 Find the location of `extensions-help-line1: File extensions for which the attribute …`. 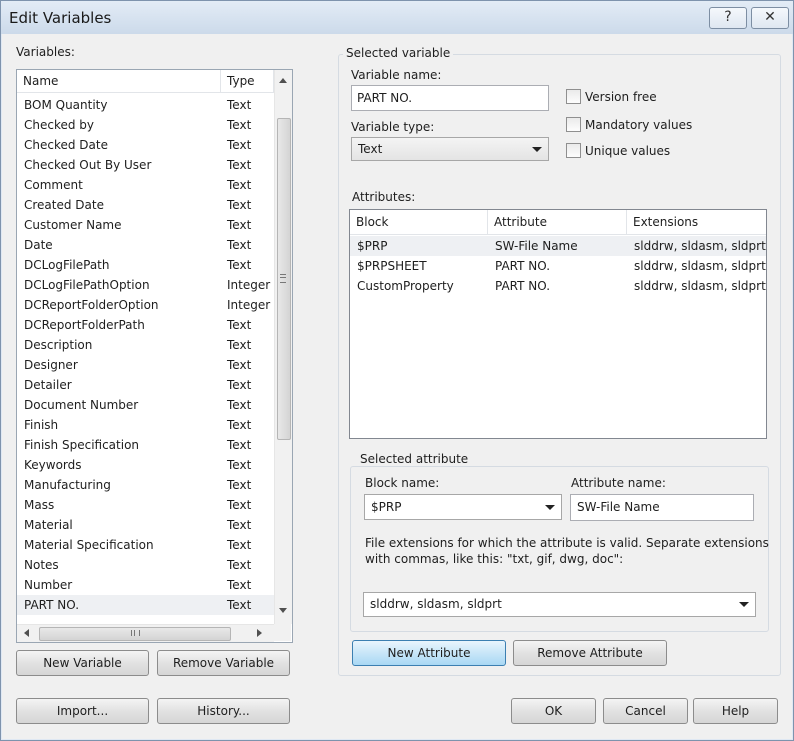

extensions-help-line1: File extensions for which the attribute … is located at coordinates (567, 543).